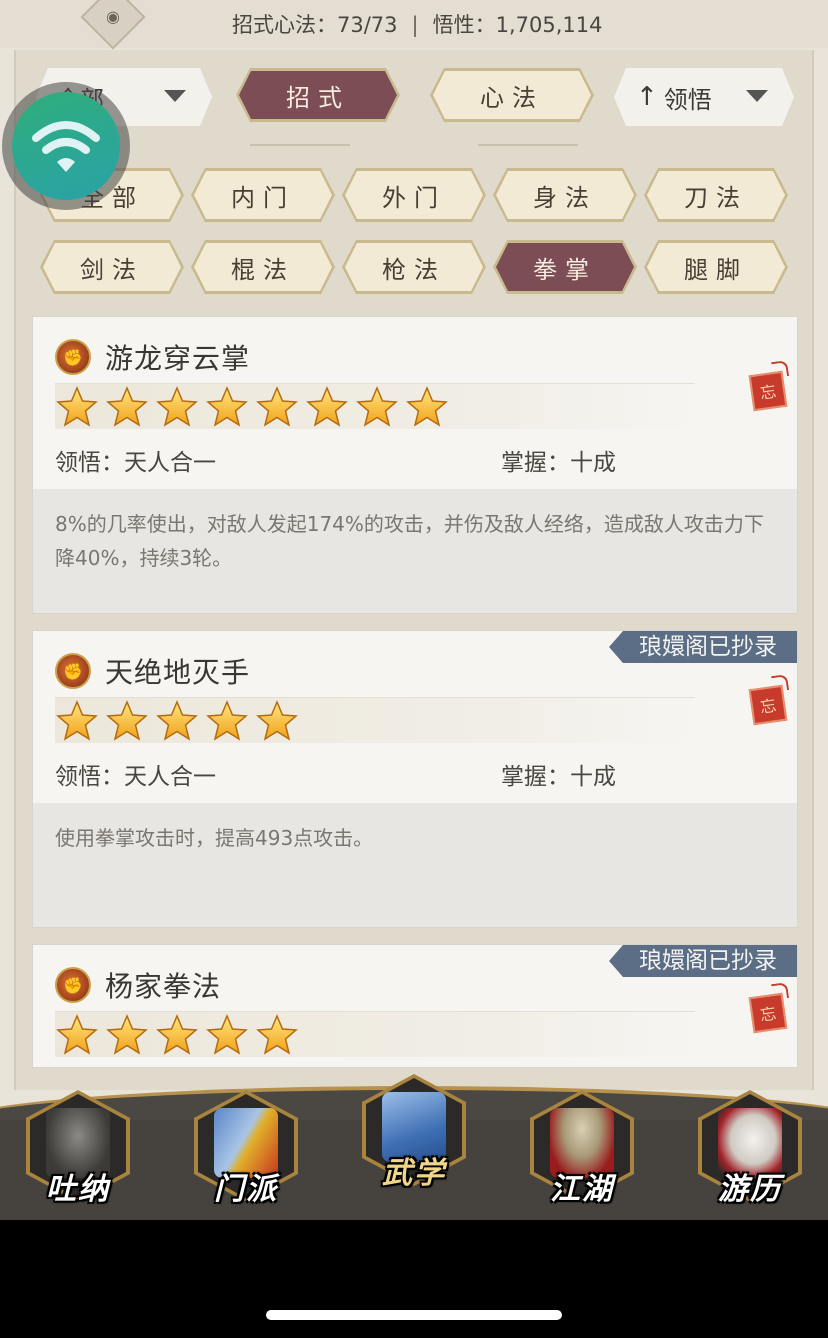  I want to click on skill-title-row: ✊ 杨家拳法, so click(138, 985).